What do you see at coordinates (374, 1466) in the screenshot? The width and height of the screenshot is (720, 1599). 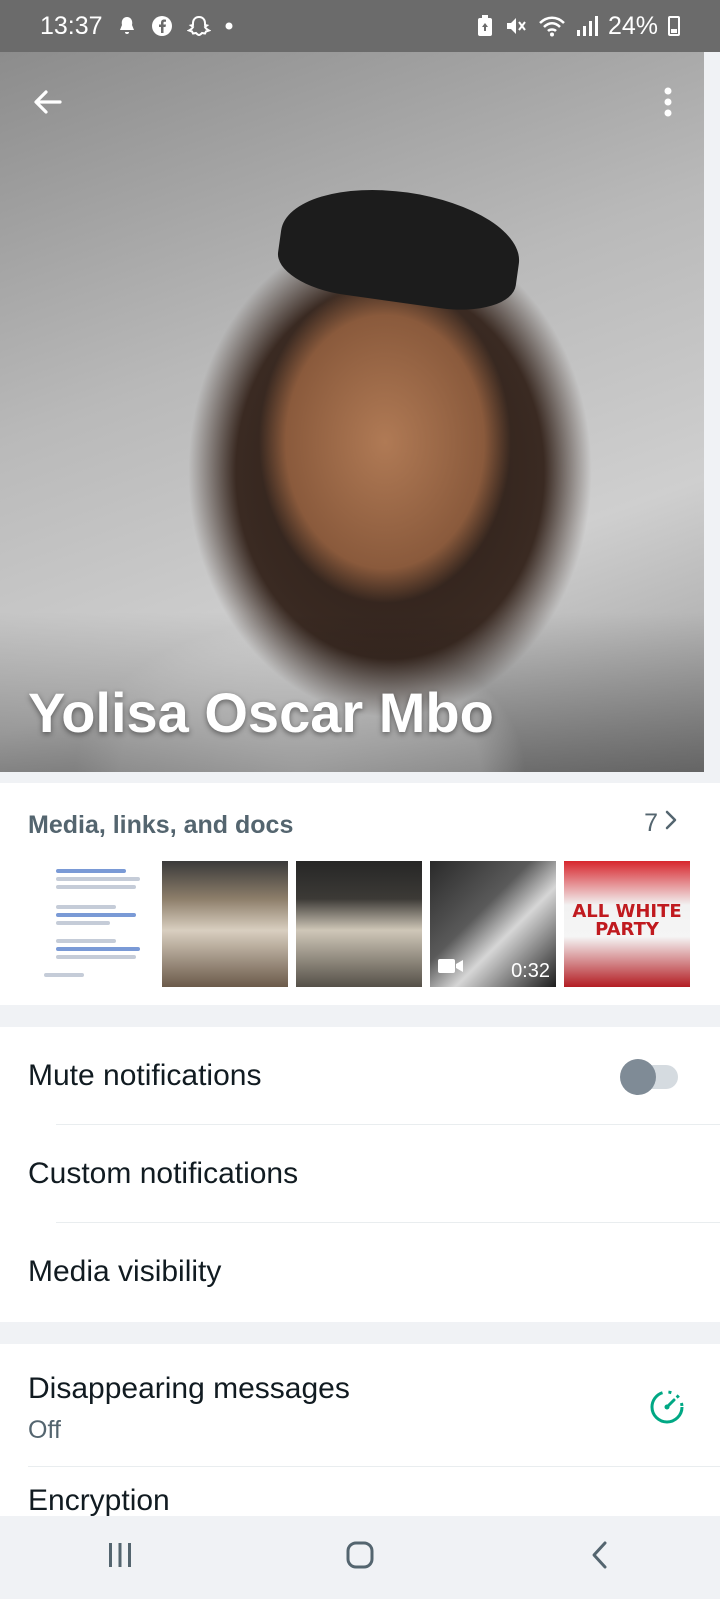 I see `divider` at bounding box center [374, 1466].